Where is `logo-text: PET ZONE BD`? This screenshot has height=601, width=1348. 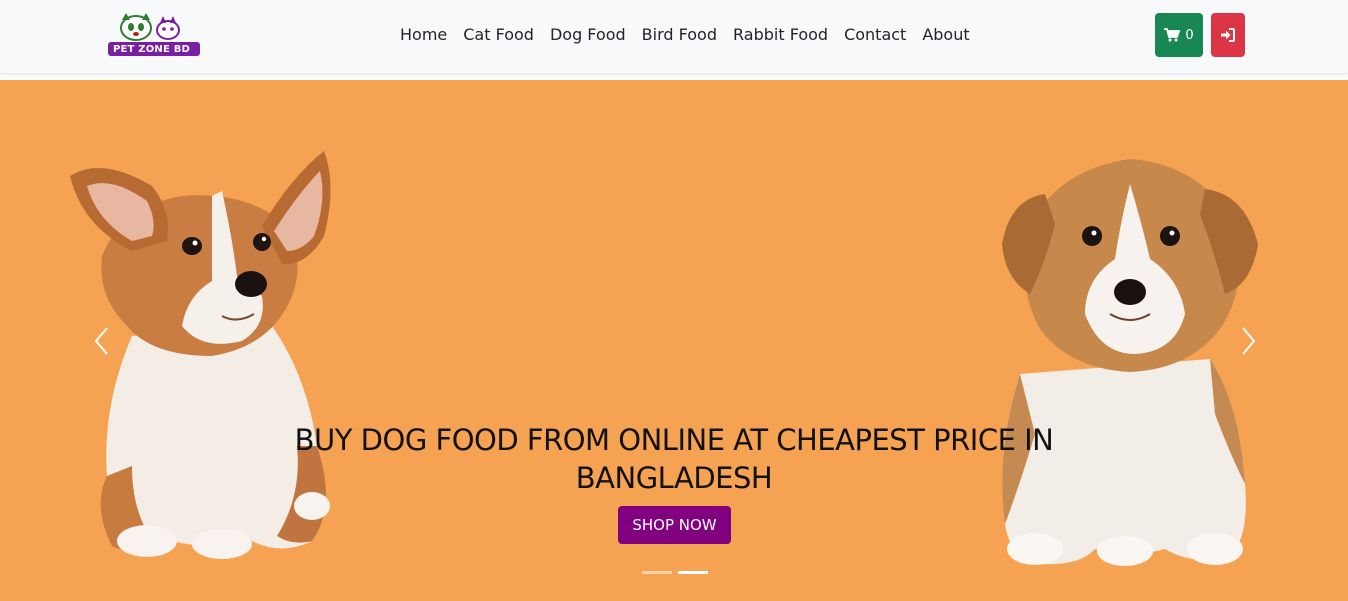 logo-text: PET ZONE BD is located at coordinates (152, 50).